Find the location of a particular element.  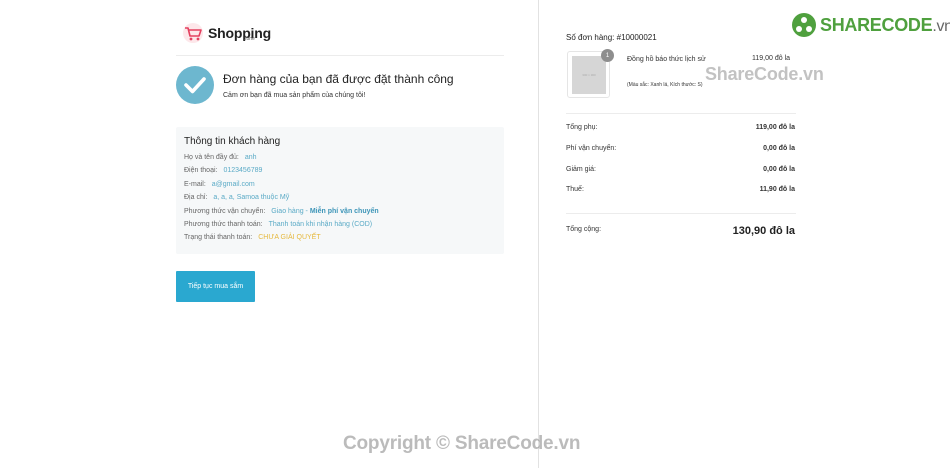

shopping-zone-logo: Shopping zone is located at coordinates (226, 33).